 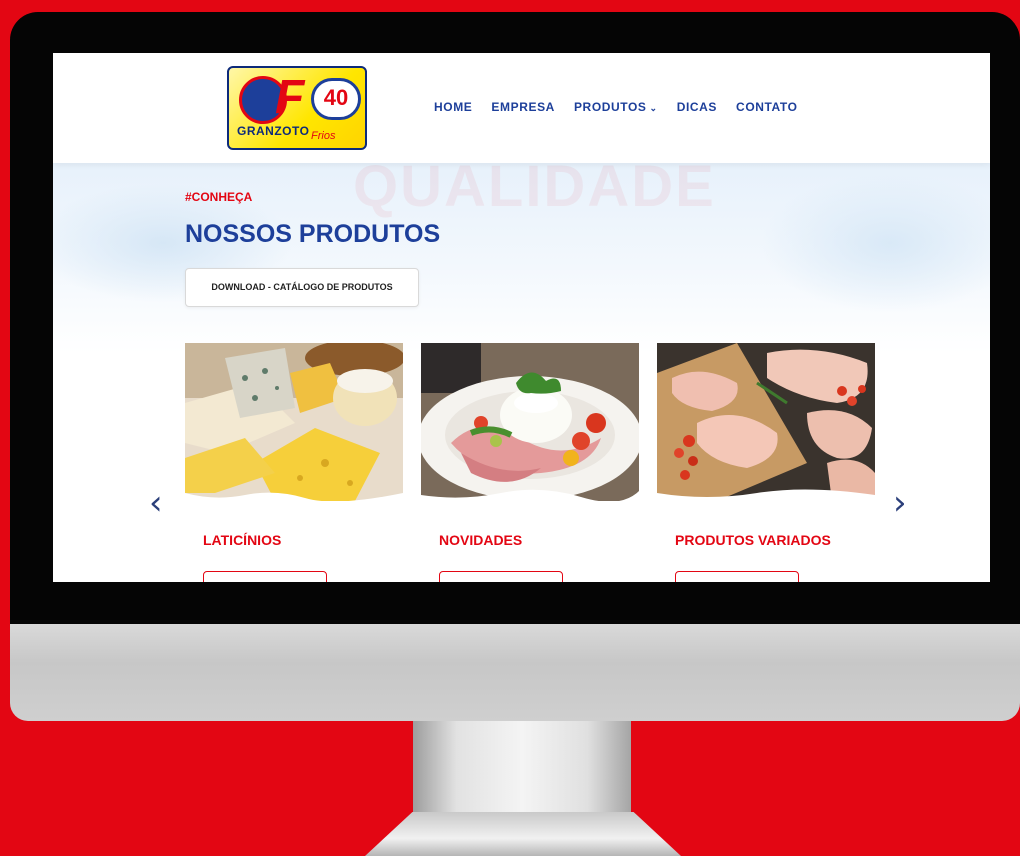 What do you see at coordinates (302, 287) in the screenshot?
I see `download-catalog-button: DOWNLOAD - CATÁLOGO DE PRODUTOS` at bounding box center [302, 287].